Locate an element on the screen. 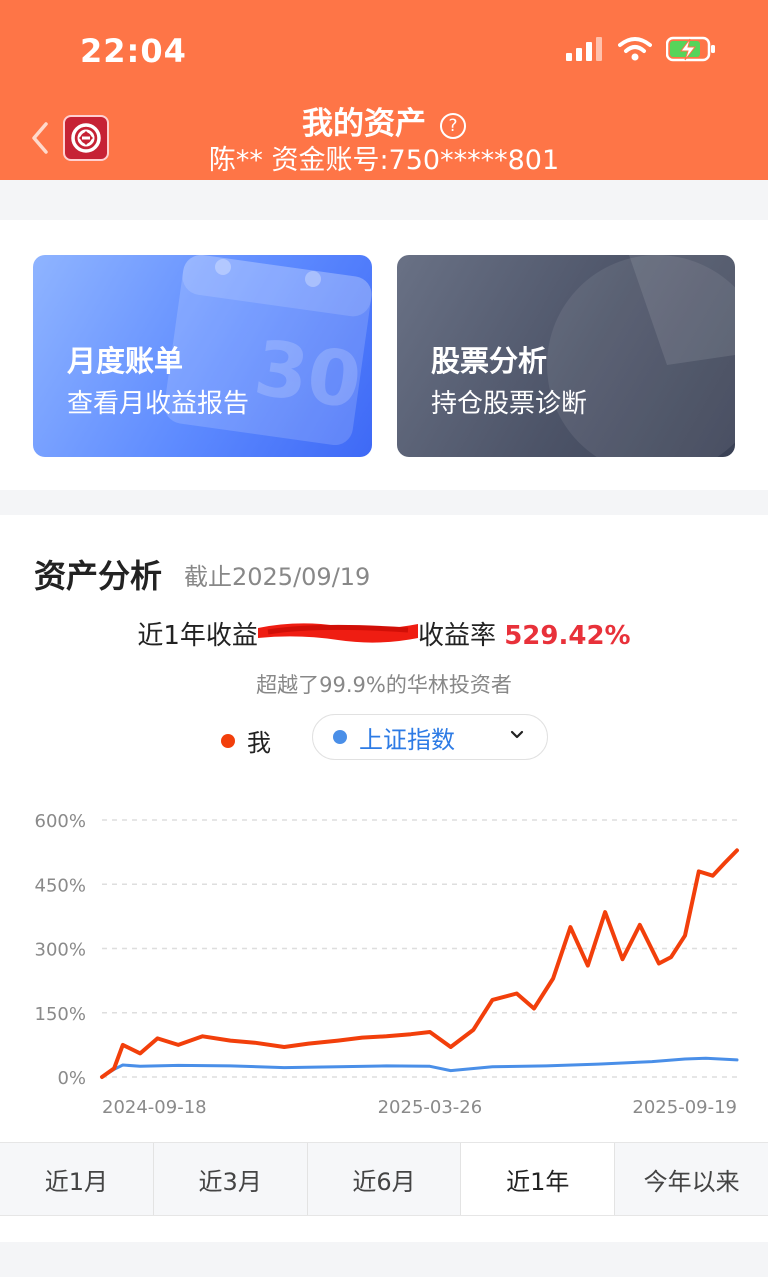  monthly-bill-card: 30 月度账单 查看月收益报告 is located at coordinates (202, 356).